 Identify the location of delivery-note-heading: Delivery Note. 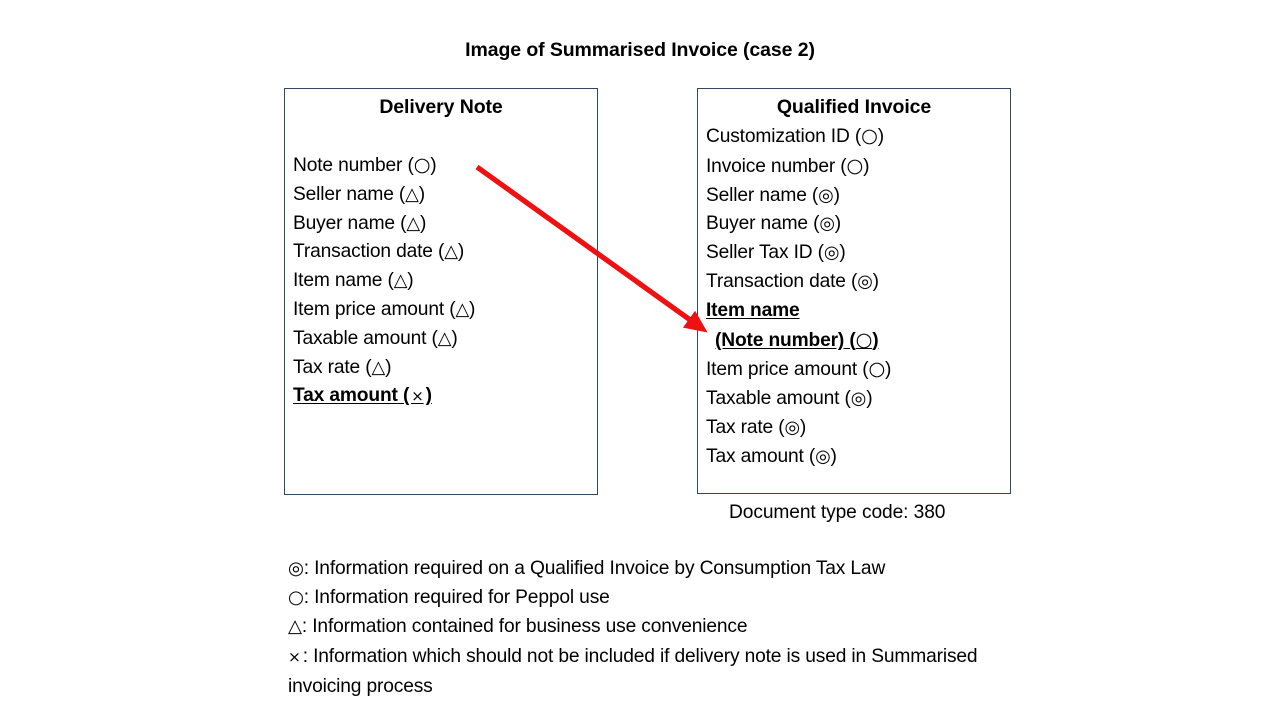
(441, 107).